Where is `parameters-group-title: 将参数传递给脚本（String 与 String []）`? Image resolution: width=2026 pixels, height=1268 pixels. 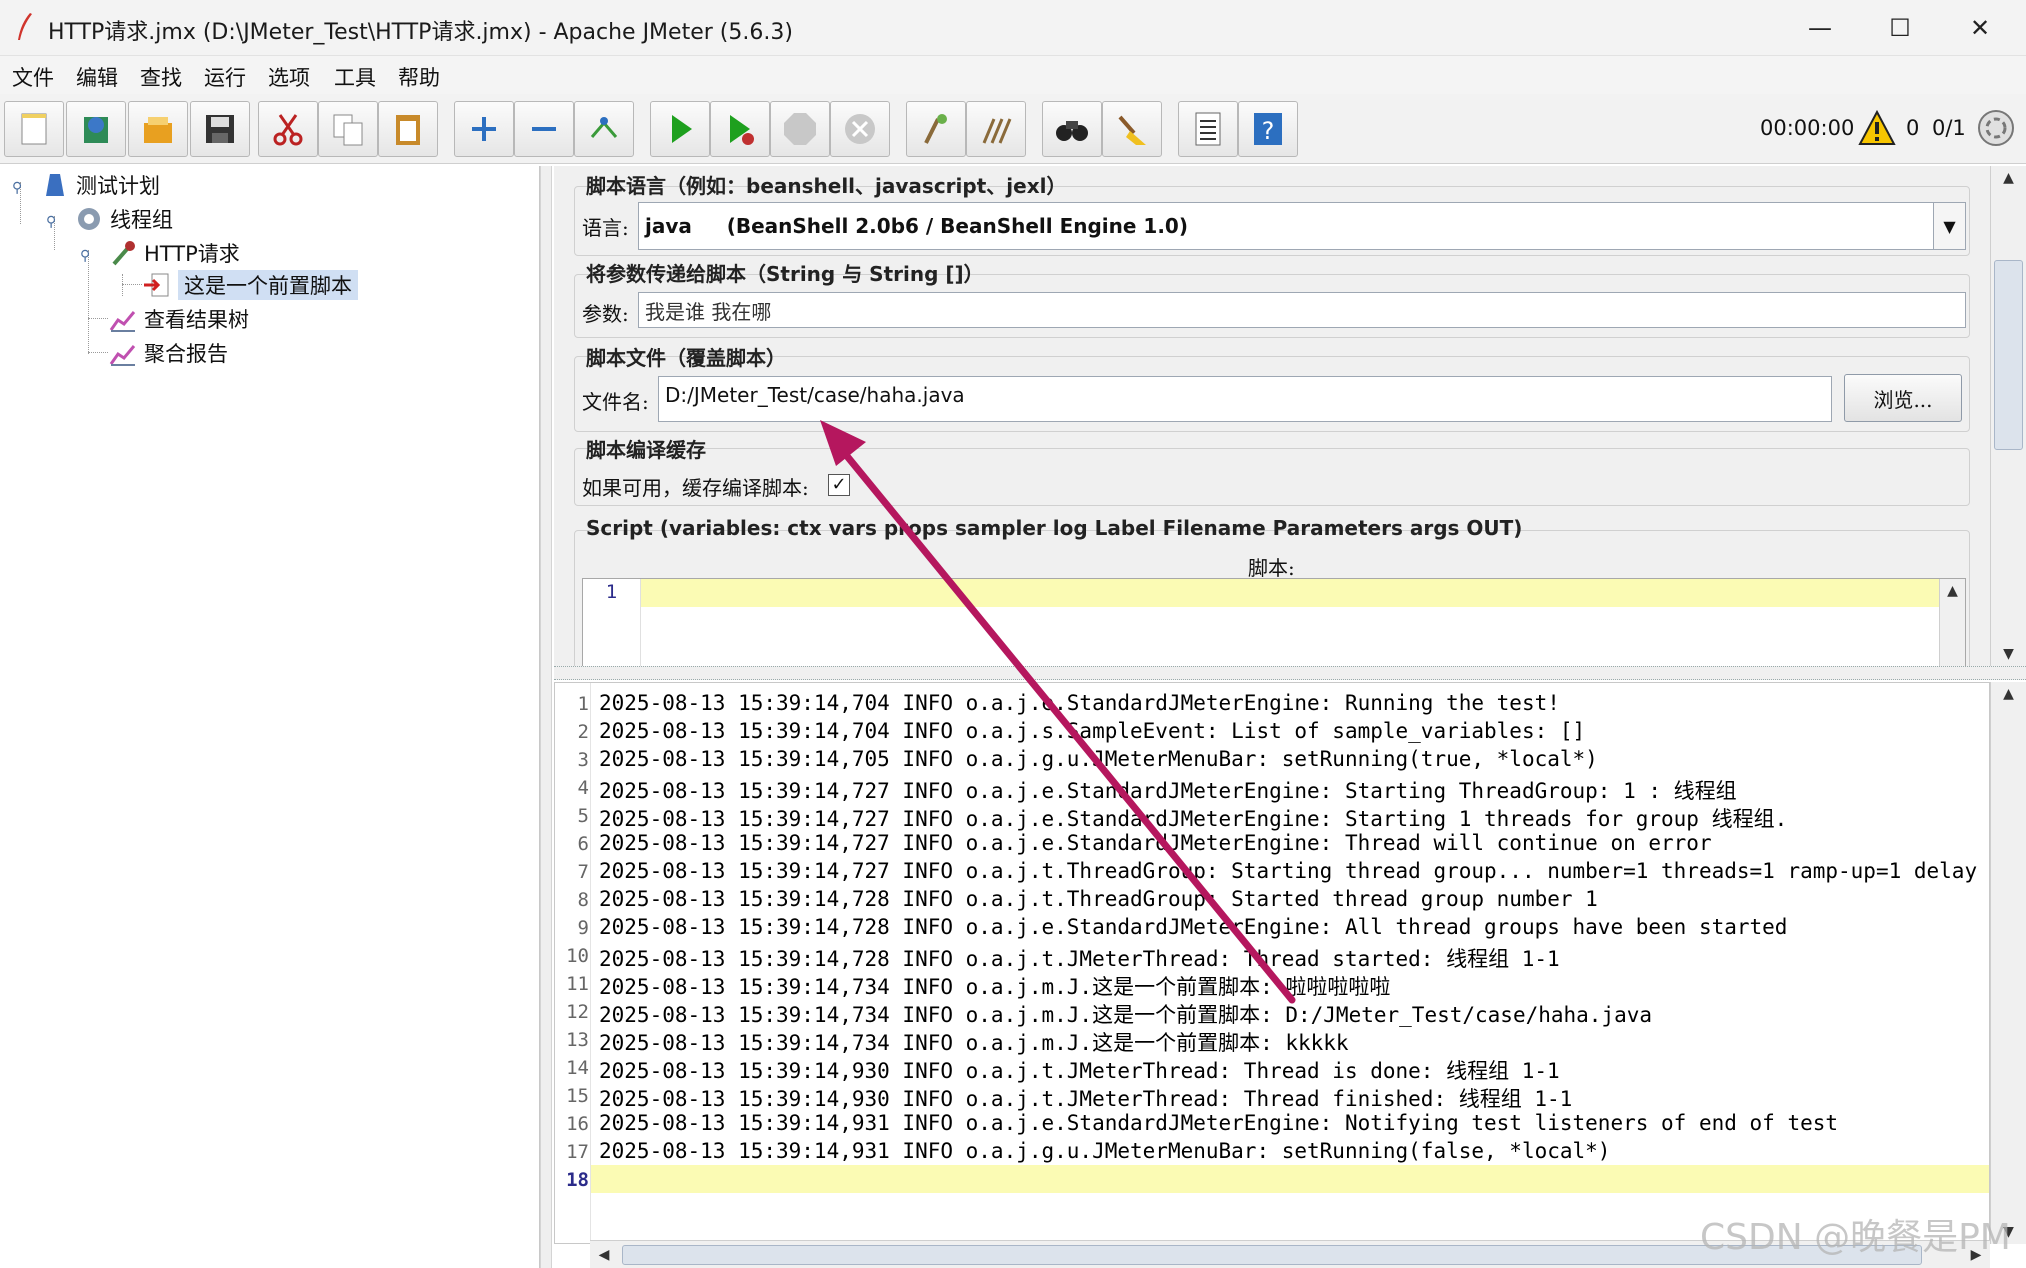 parameters-group-title: 将参数传递给脚本（String 与 String []） is located at coordinates (785, 274).